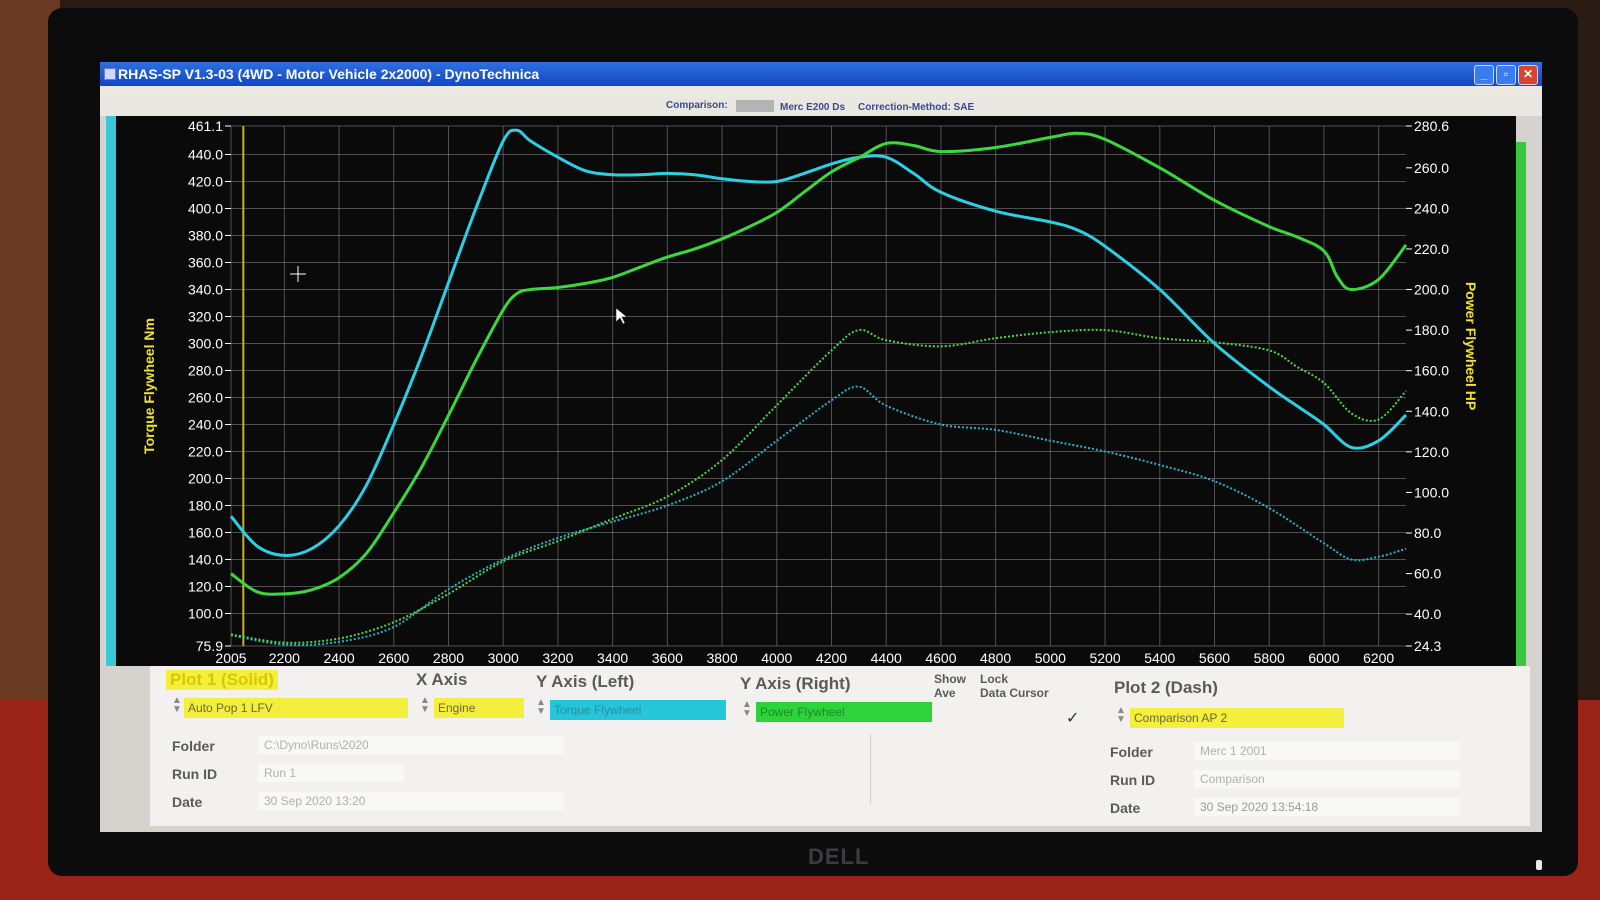 The width and height of the screenshot is (1600, 900). What do you see at coordinates (776, 658) in the screenshot?
I see `x-tick-label: 4000` at bounding box center [776, 658].